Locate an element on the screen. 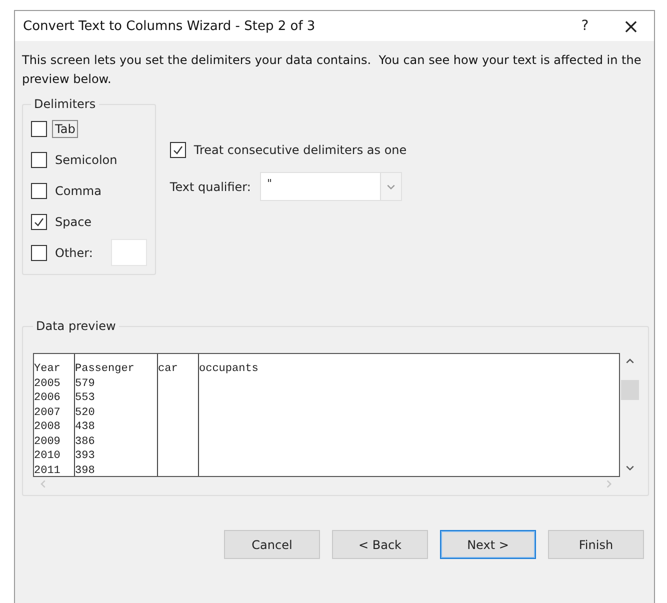  table-cell-text: 2011 is located at coordinates (48, 470).